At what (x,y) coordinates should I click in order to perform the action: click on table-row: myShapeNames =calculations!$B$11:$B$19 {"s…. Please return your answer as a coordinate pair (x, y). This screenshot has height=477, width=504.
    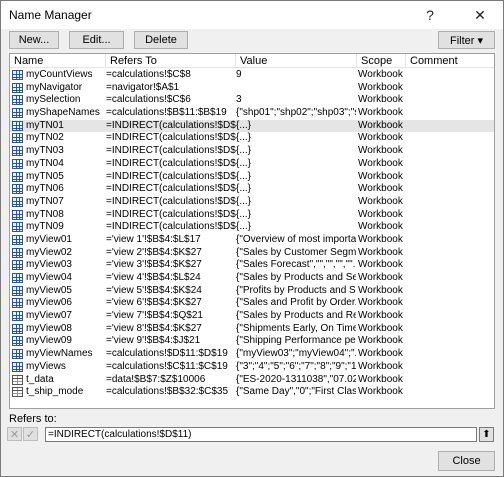
    Looking at the image, I should click on (252, 113).